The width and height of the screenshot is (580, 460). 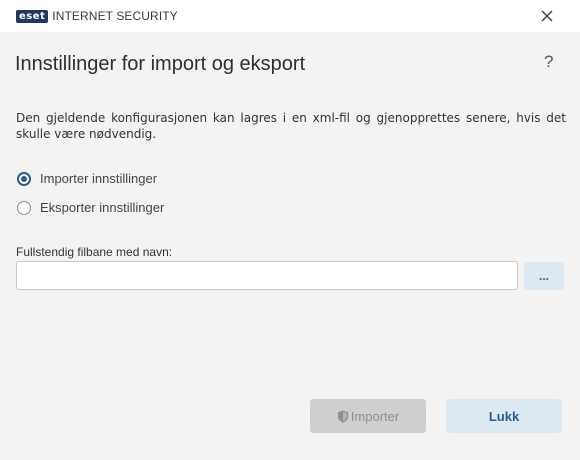 What do you see at coordinates (548, 62) in the screenshot?
I see `help-icon: ?` at bounding box center [548, 62].